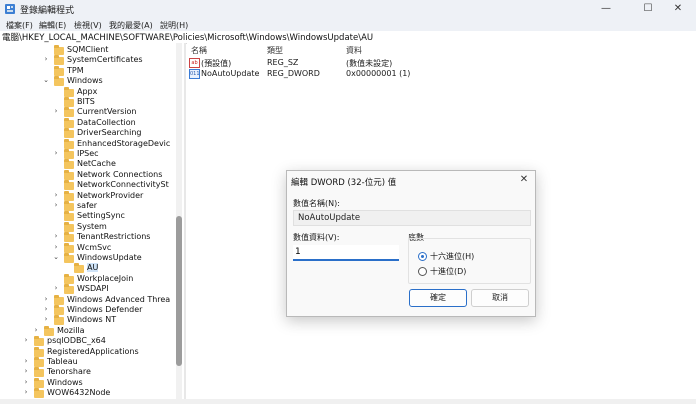 This screenshot has width=696, height=404. Describe the element at coordinates (88, 382) in the screenshot. I see `tree-item: › Windows` at that location.